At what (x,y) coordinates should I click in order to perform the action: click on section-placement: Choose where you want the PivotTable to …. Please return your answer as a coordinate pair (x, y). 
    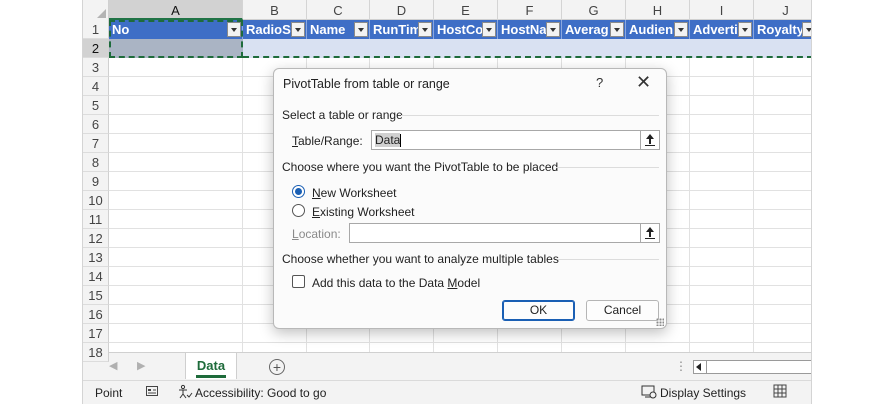
    Looking at the image, I should click on (420, 167).